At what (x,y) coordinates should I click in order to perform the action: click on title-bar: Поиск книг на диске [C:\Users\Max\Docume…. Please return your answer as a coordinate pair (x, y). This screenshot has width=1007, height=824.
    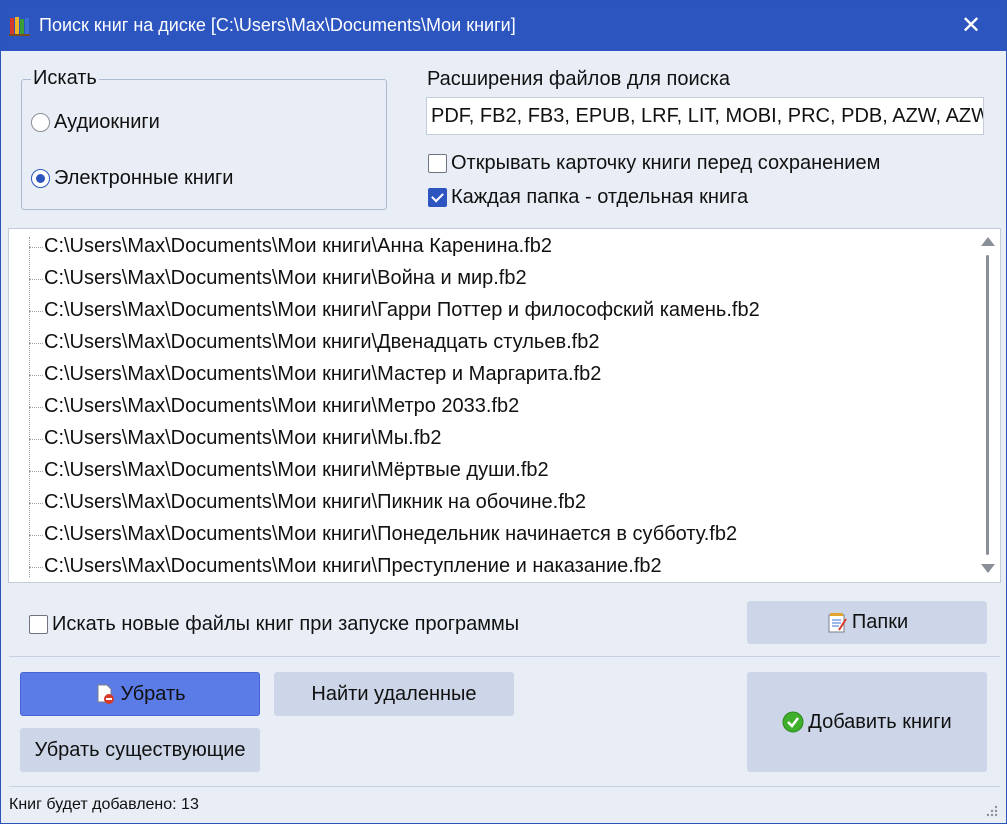
    Looking at the image, I should click on (503, 26).